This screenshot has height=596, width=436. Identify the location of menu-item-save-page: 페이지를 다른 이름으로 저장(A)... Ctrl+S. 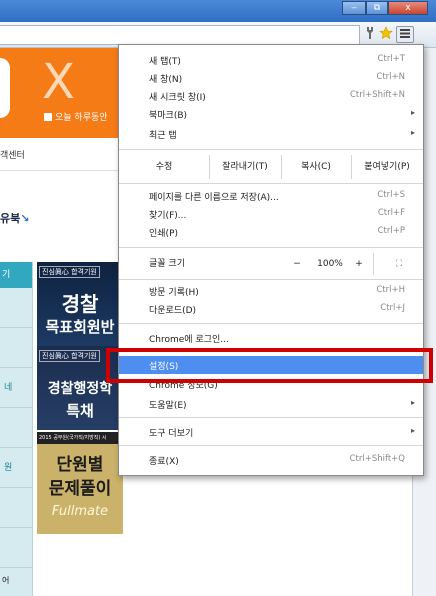
(271, 196).